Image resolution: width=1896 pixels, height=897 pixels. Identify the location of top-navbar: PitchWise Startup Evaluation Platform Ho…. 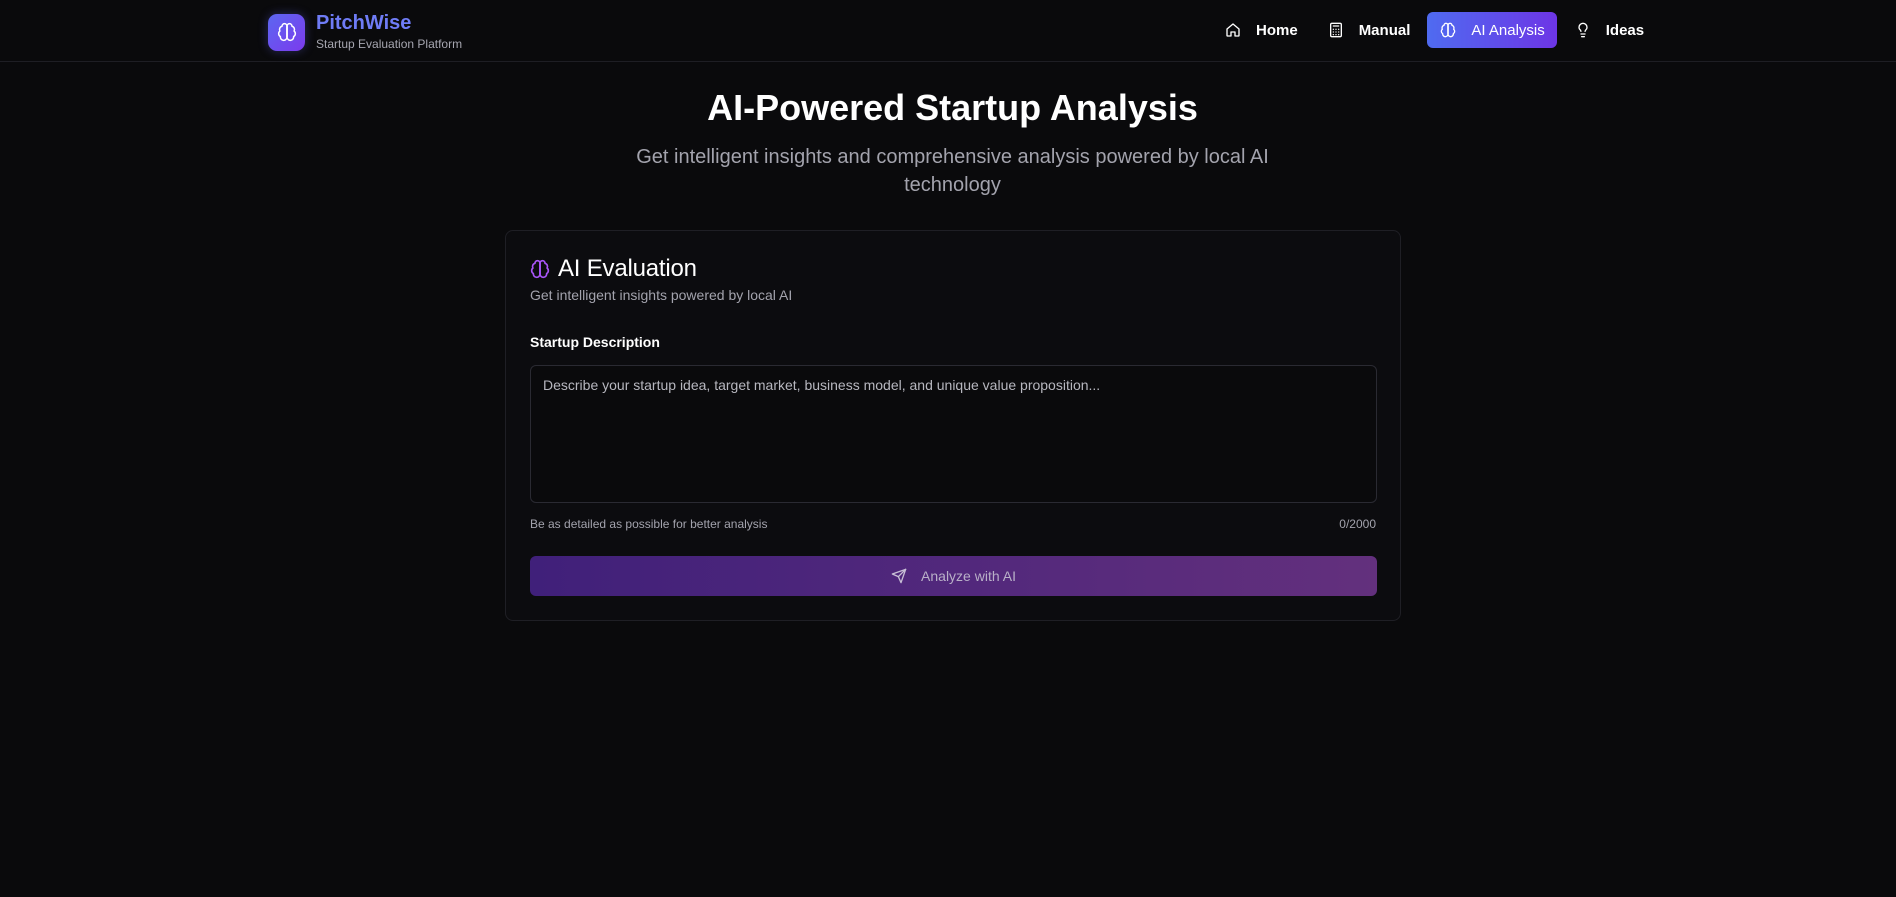
(948, 31).